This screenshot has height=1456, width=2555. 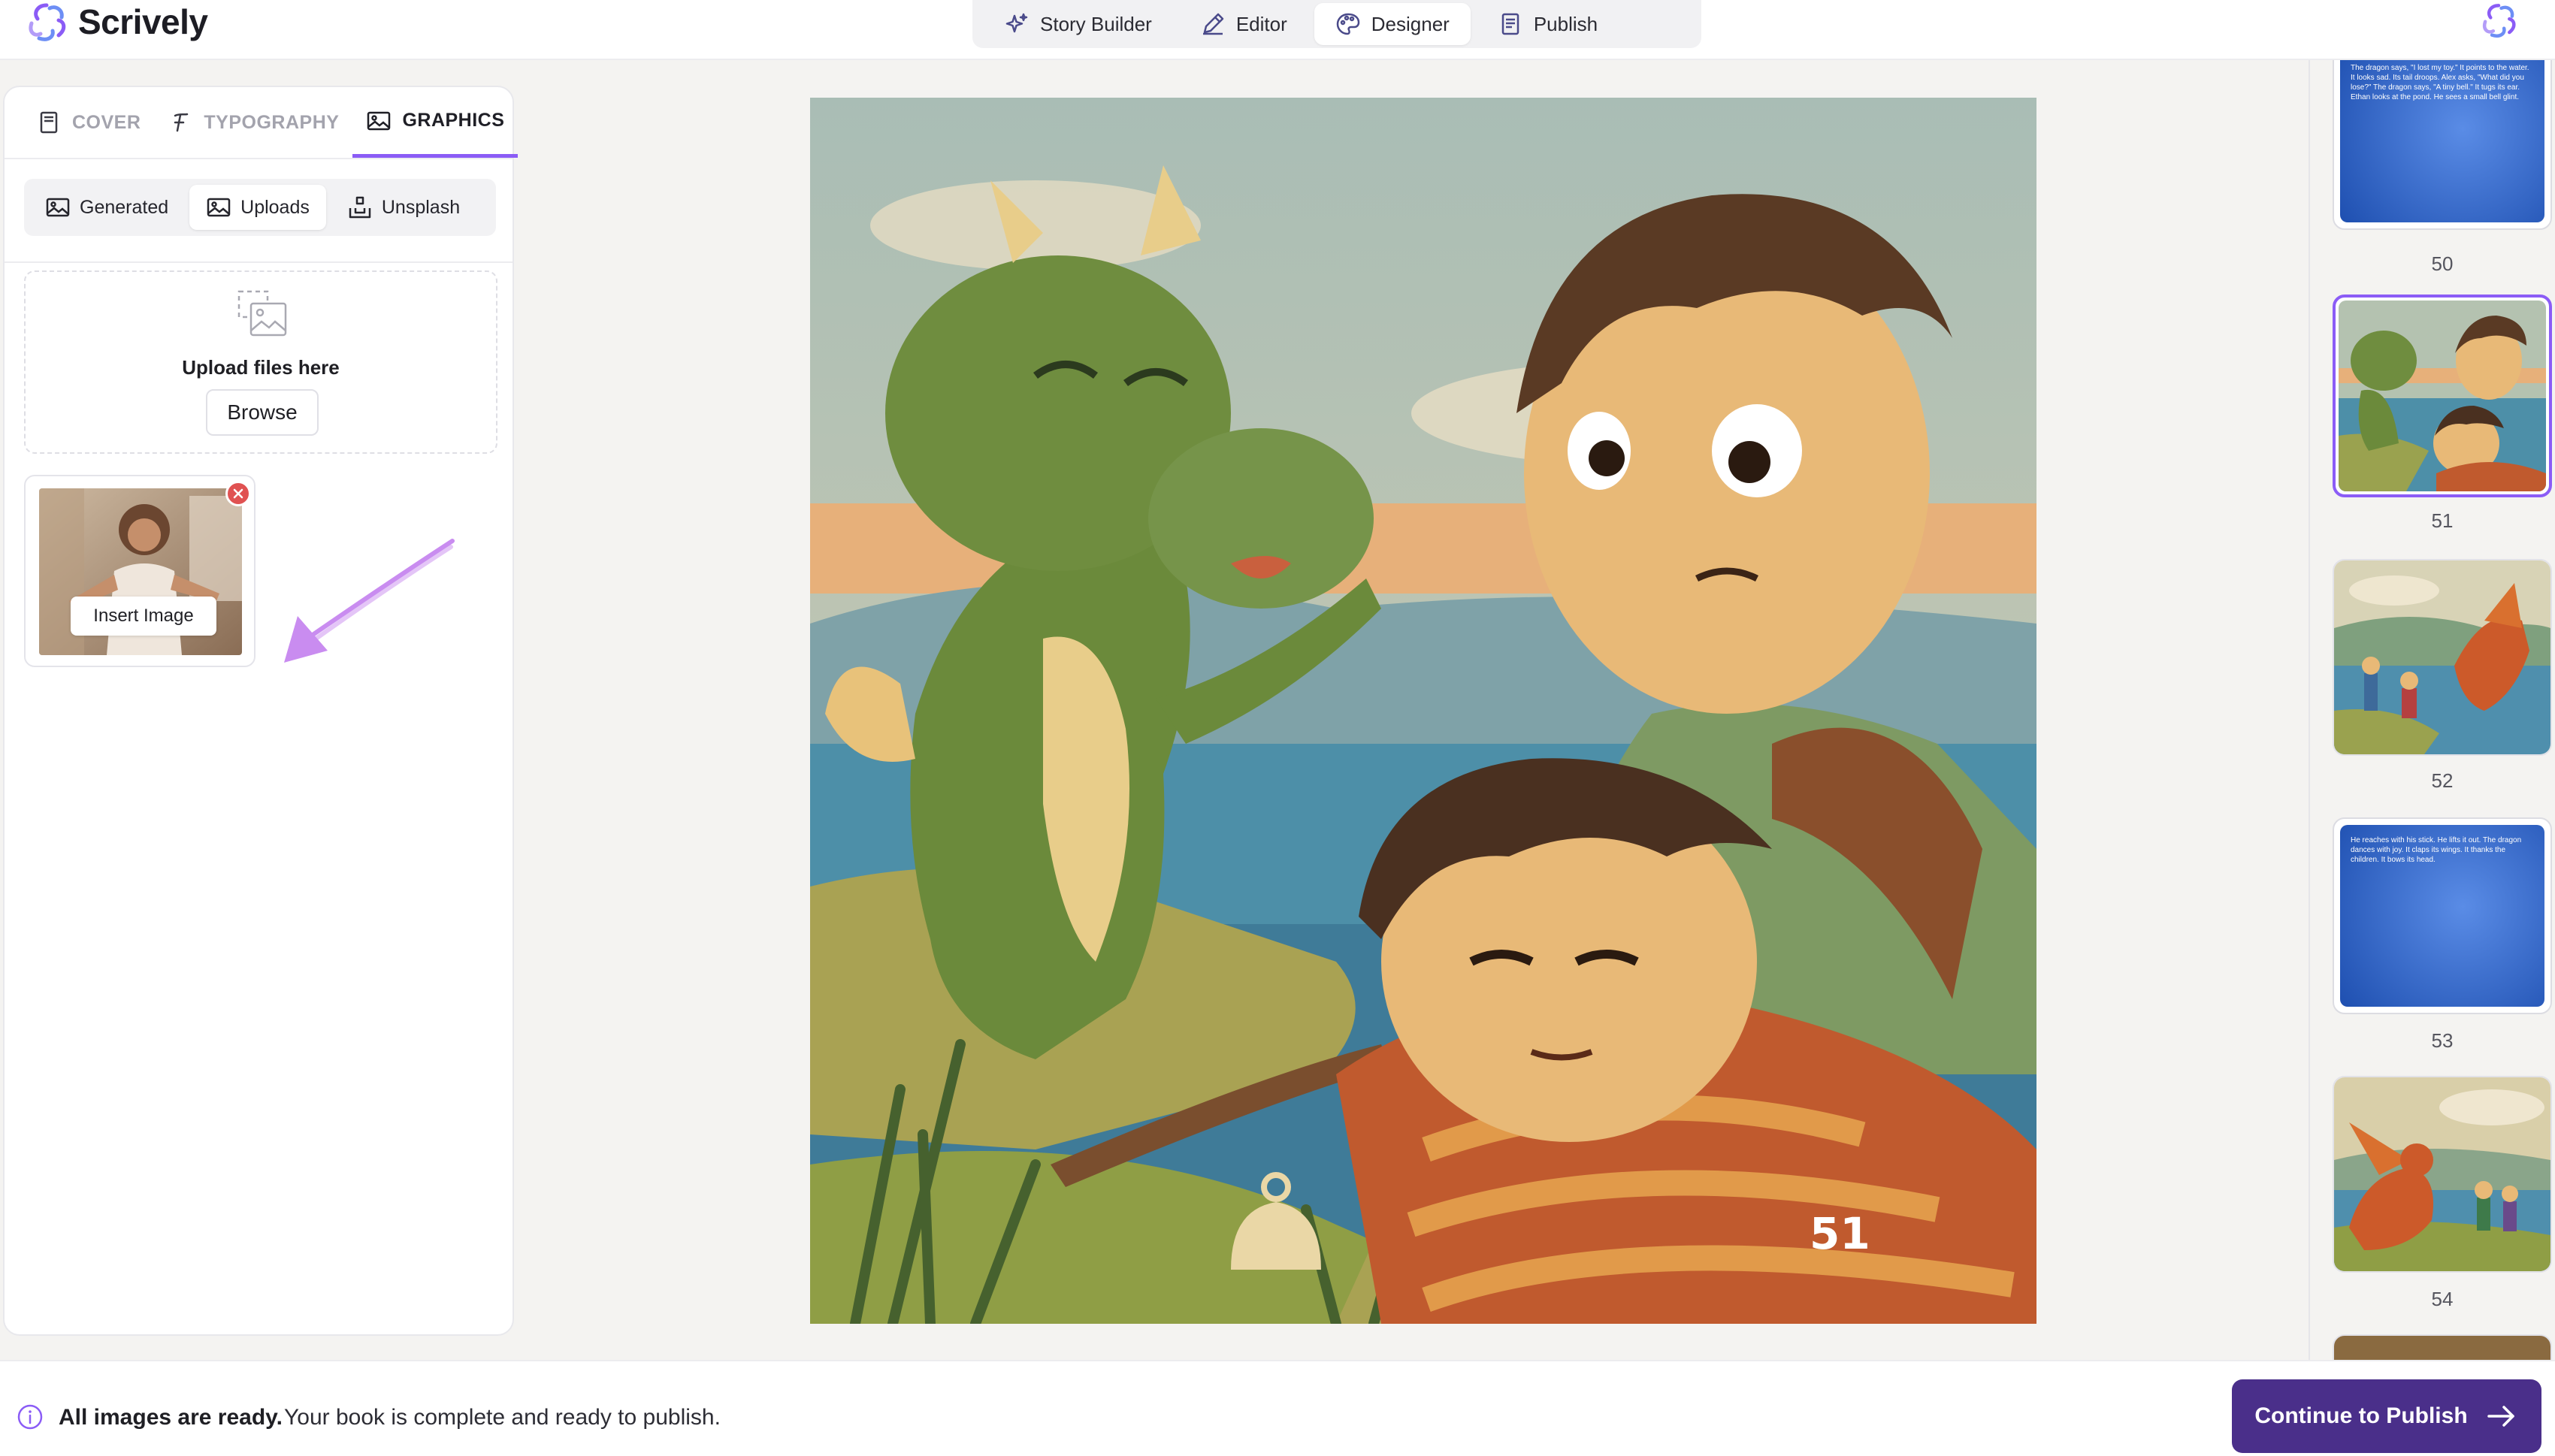 I want to click on info-icon, so click(x=30, y=1417).